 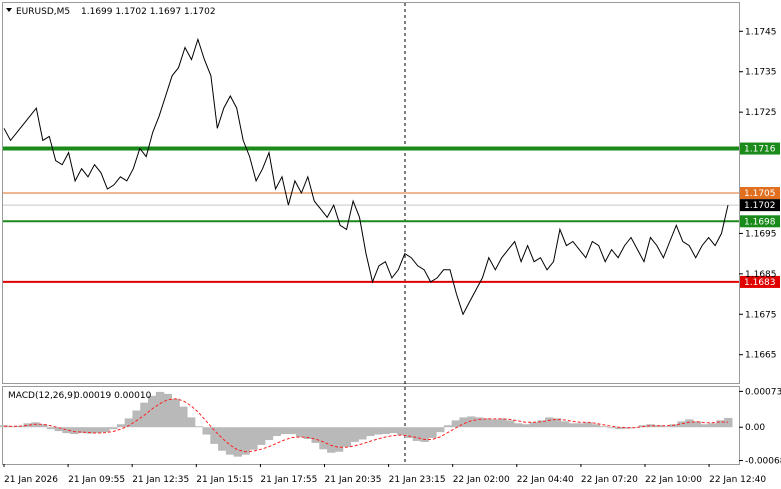 I want to click on price-tick-label: 1.1665, so click(x=761, y=356).